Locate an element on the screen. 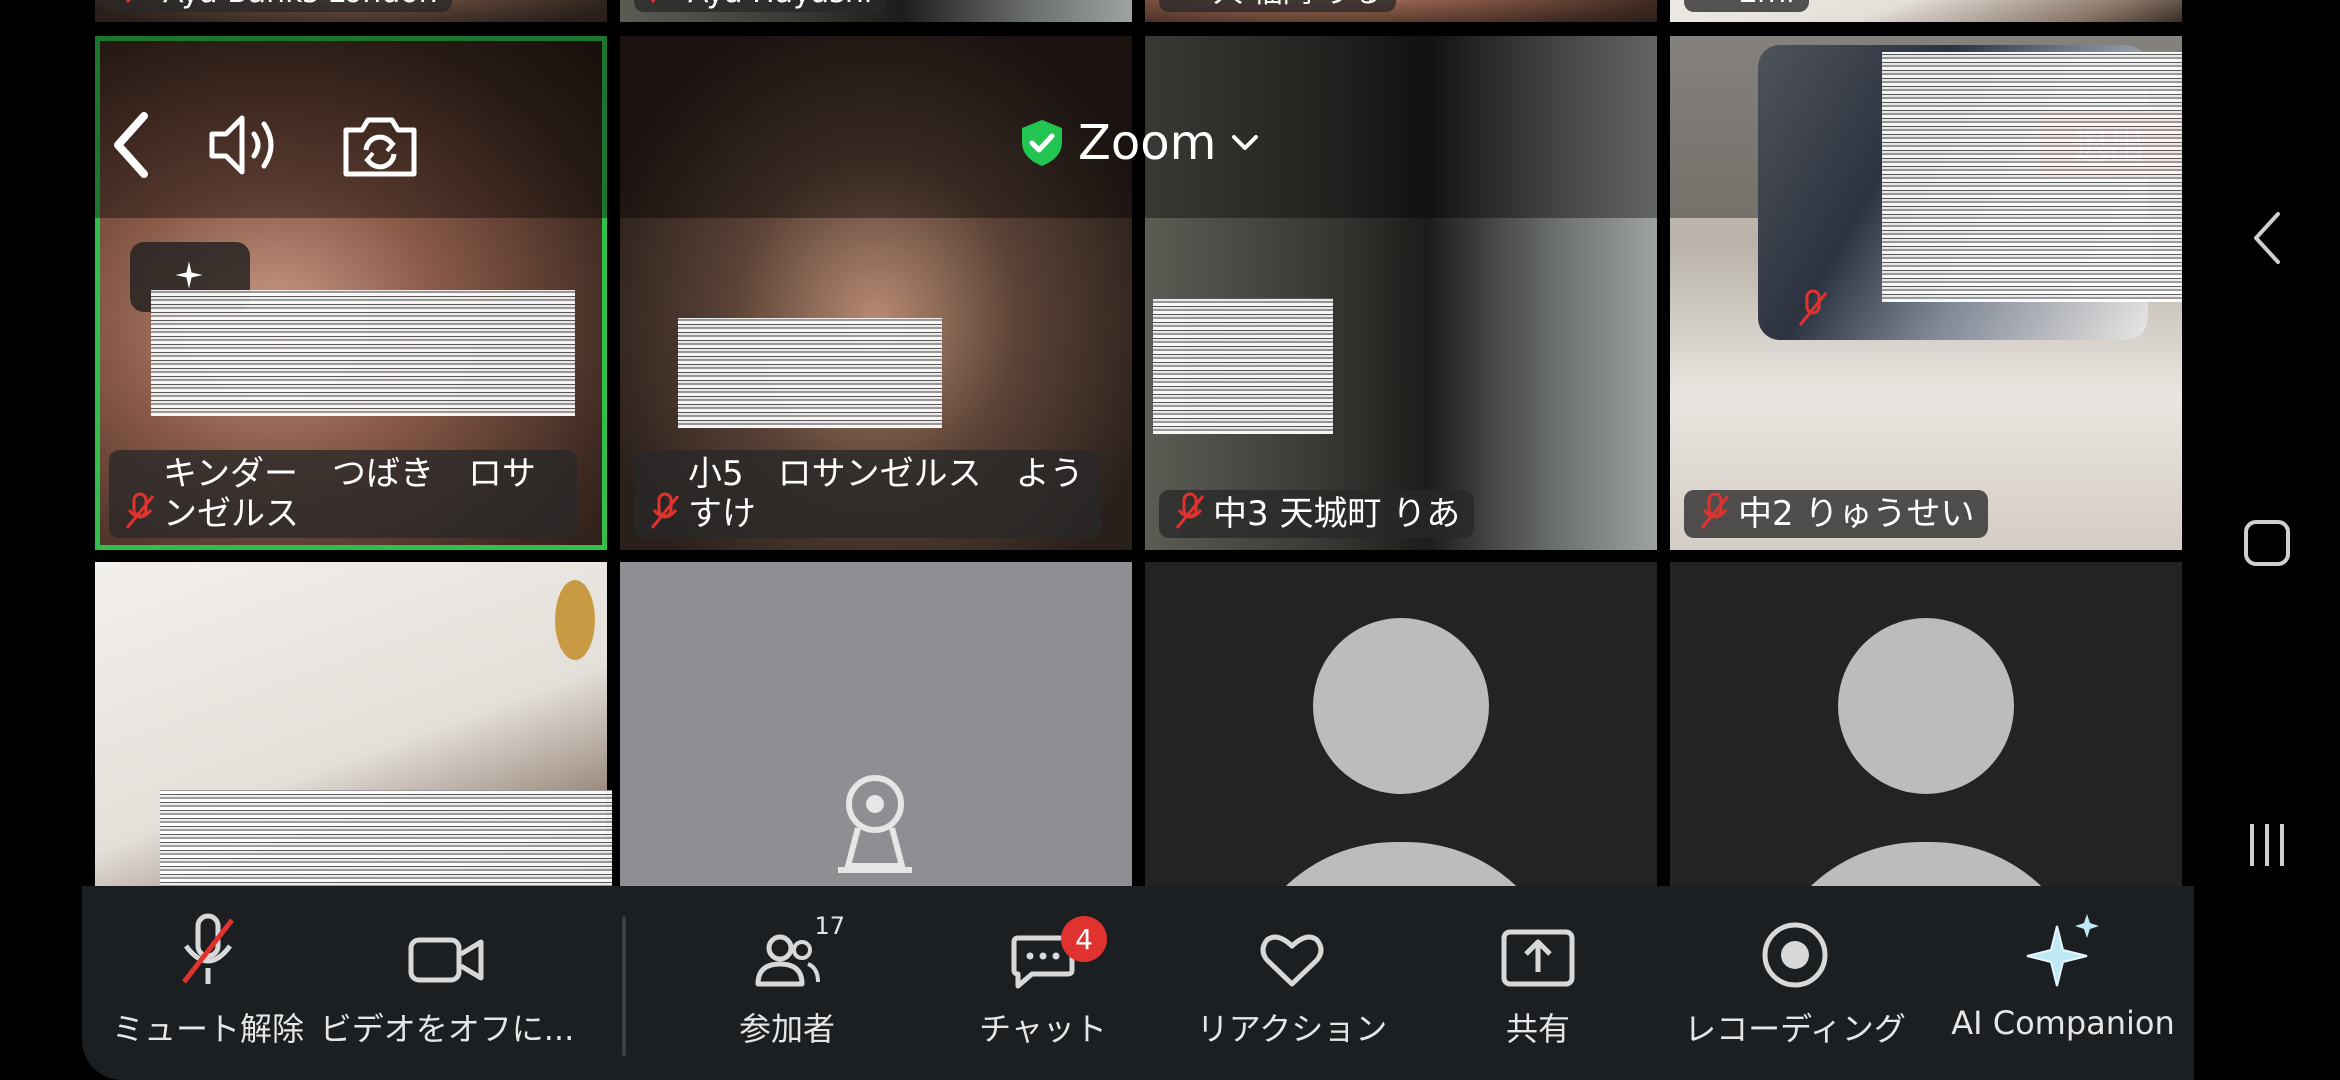 This screenshot has height=1080, width=2340. chat-unread-badge: 4 is located at coordinates (1084, 939).